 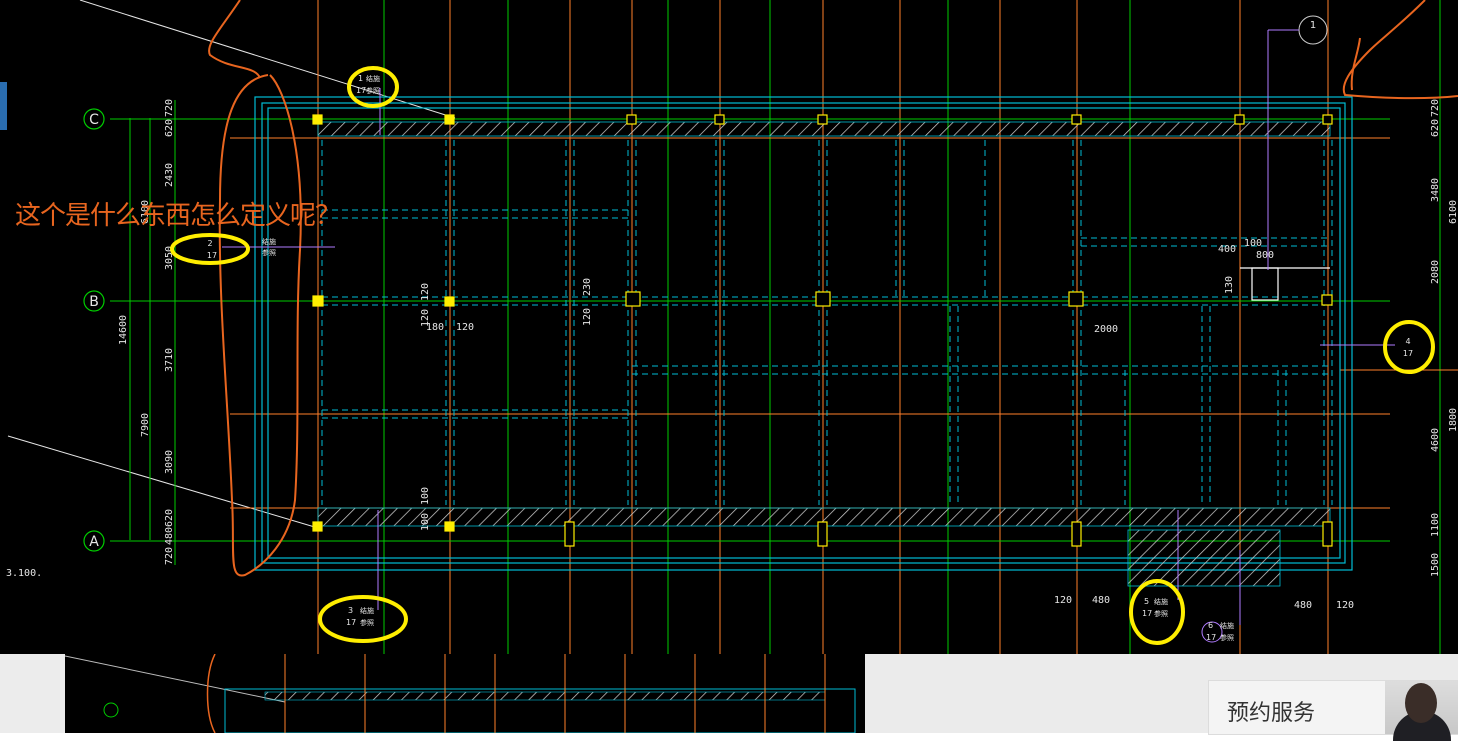 I want to click on thumbnail-preview, so click(x=464, y=693).